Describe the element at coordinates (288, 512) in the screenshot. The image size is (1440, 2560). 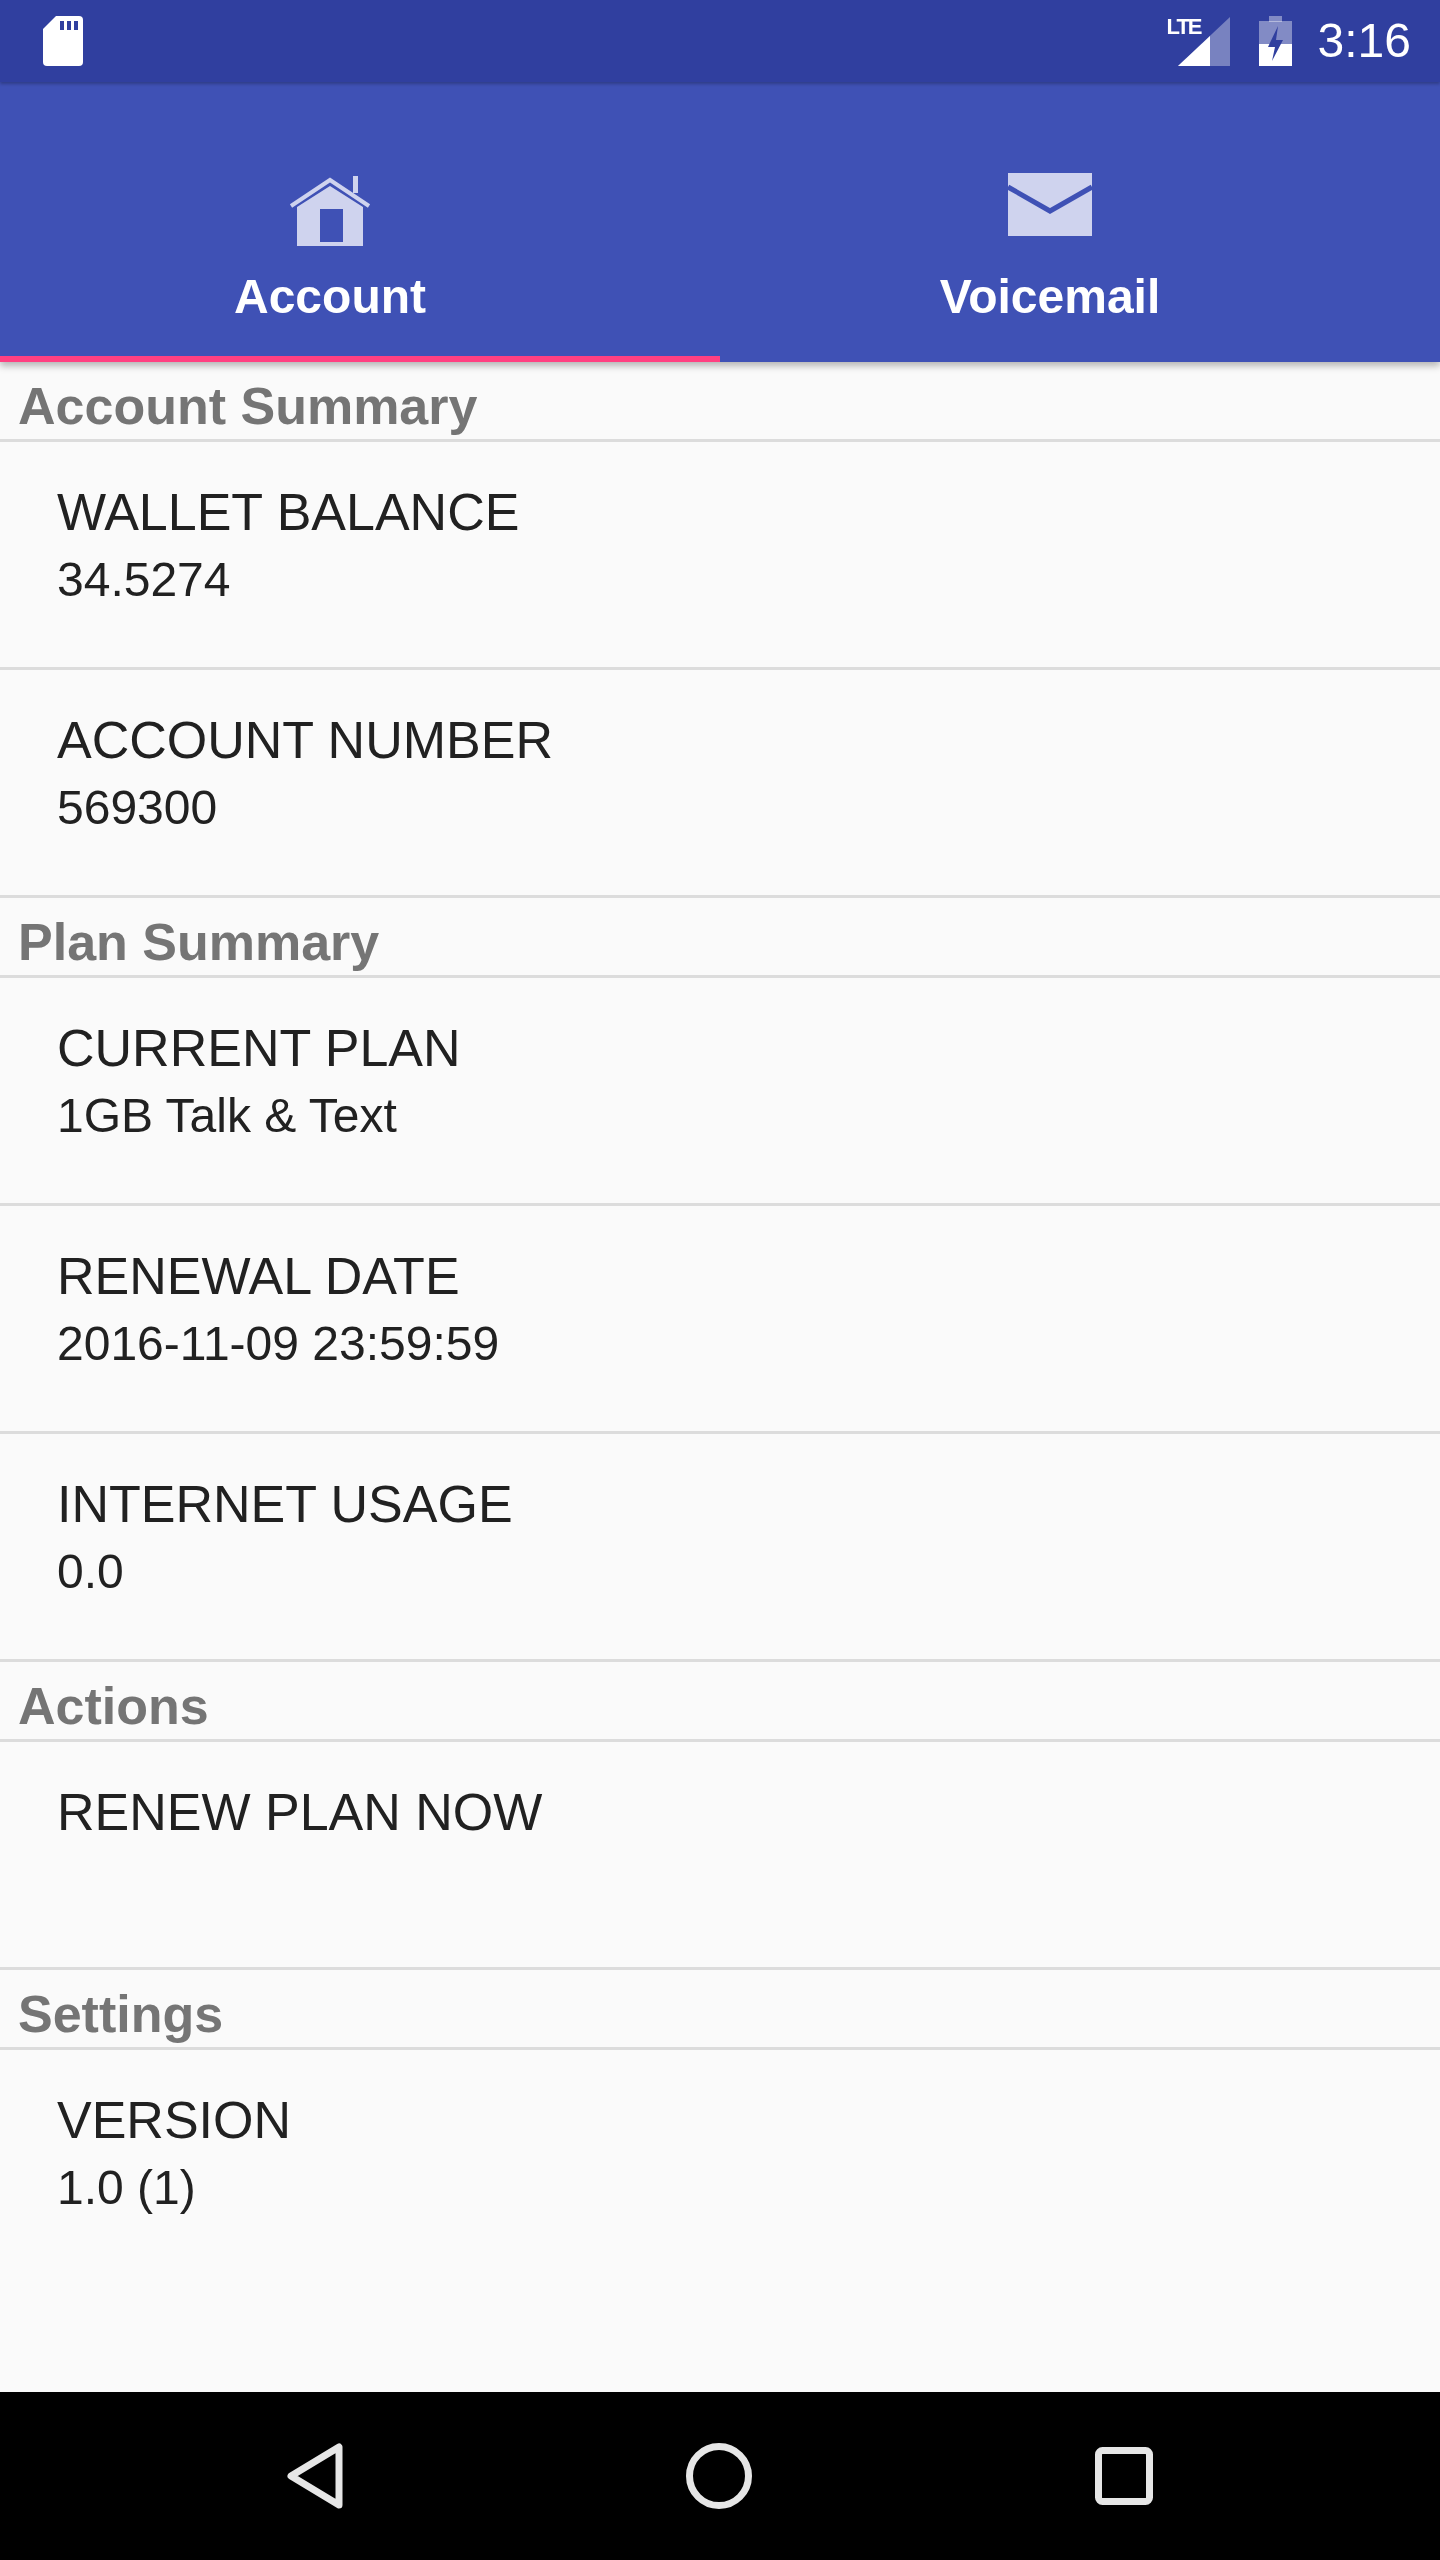
I see `item-label: WALLET BALANCE` at that location.